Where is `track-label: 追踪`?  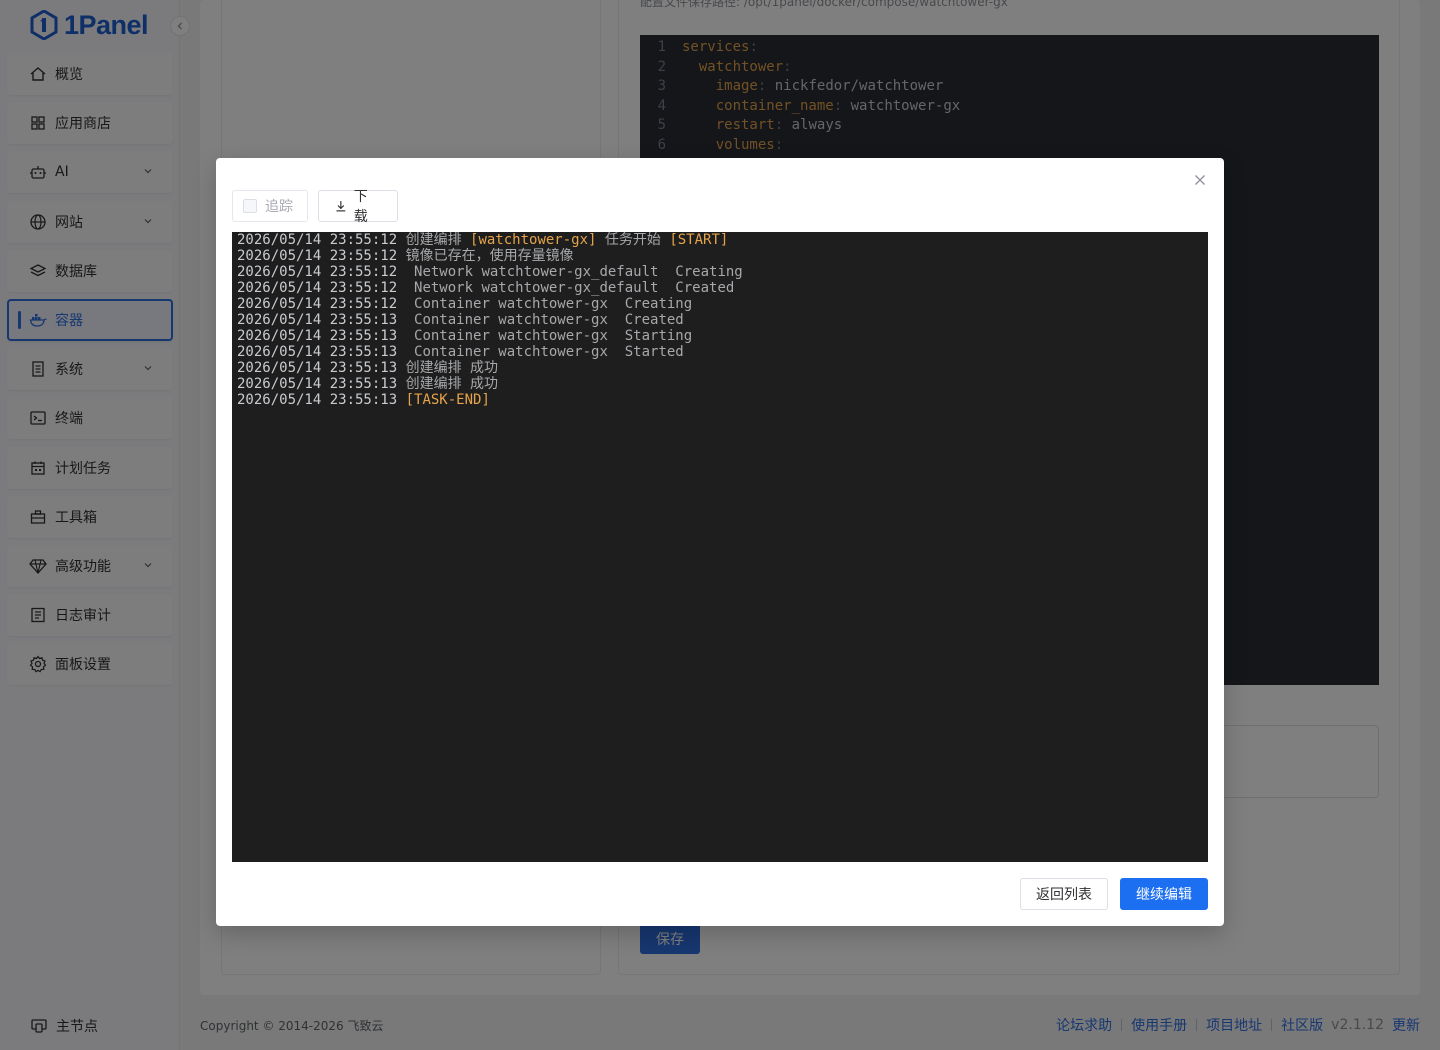
track-label: 追踪 is located at coordinates (279, 207).